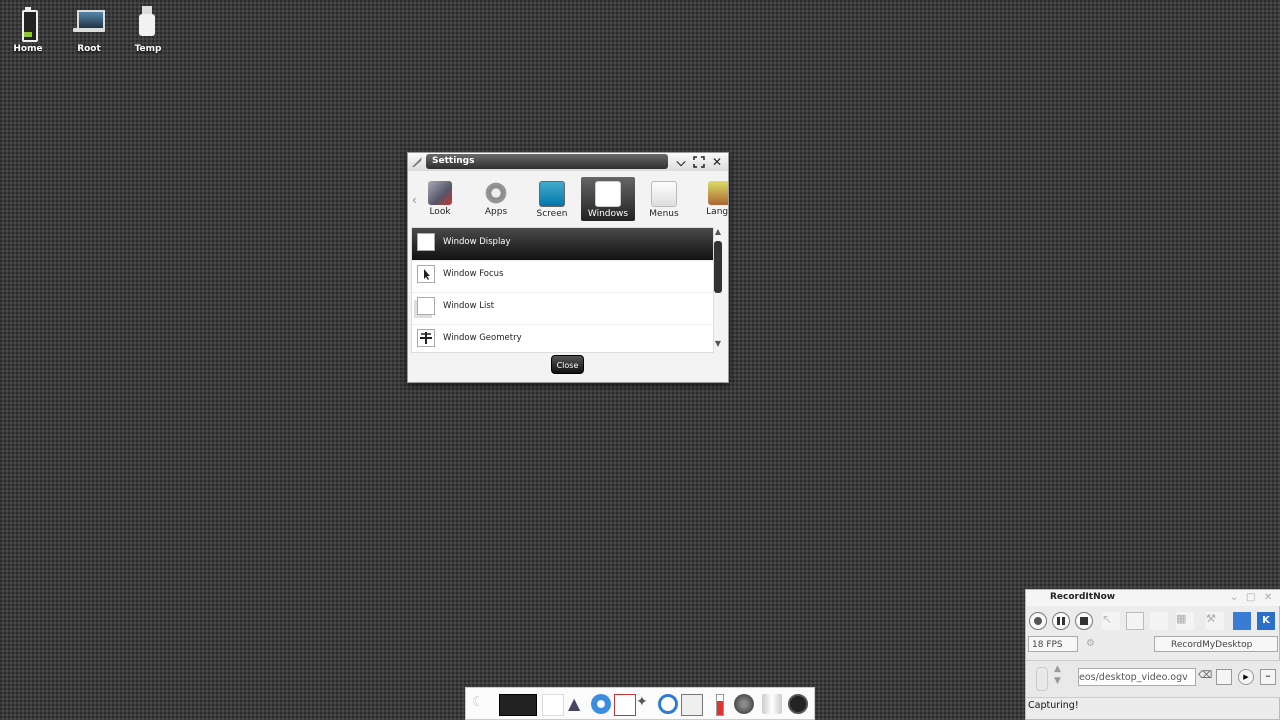  What do you see at coordinates (692, 705) in the screenshot?
I see `camera-icon` at bounding box center [692, 705].